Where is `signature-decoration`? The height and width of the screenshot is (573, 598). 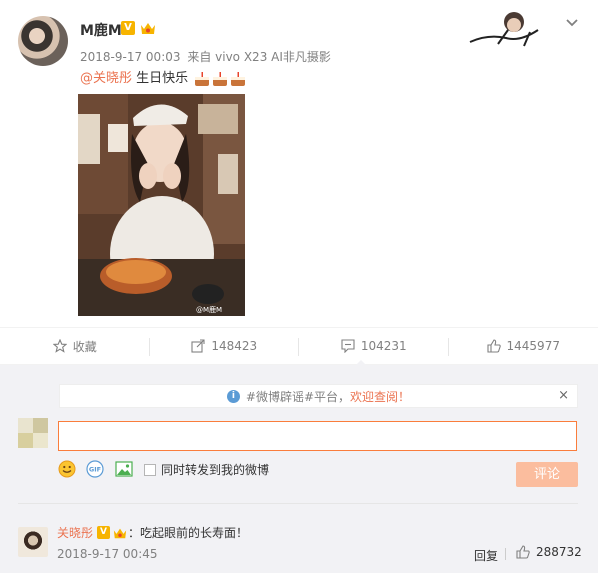
signature-decoration is located at coordinates (504, 29).